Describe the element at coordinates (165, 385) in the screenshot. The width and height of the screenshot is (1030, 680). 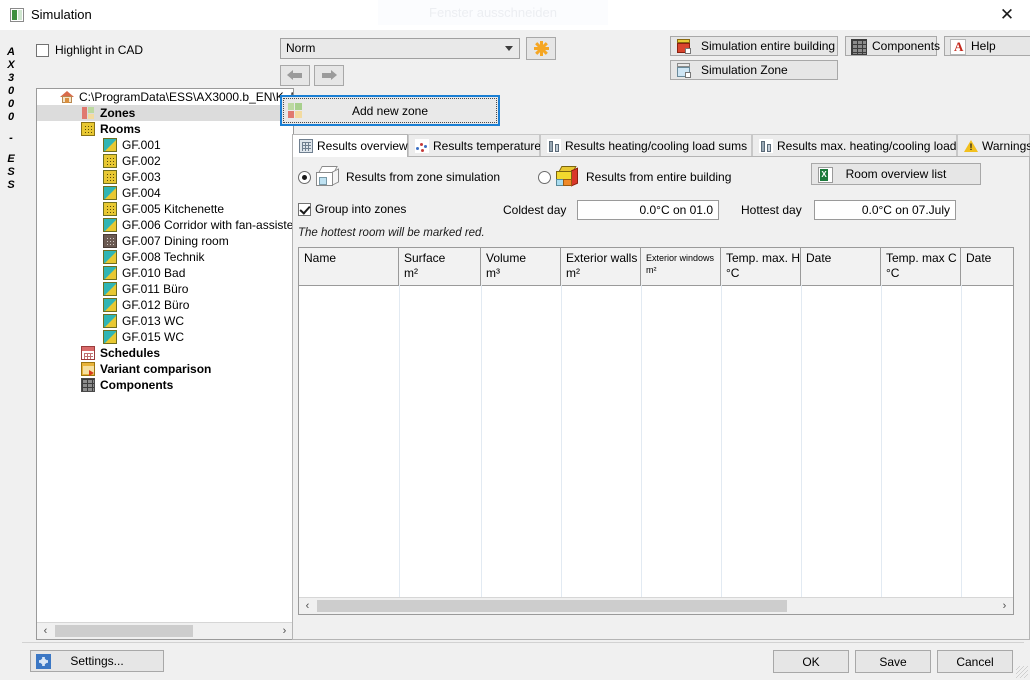
I see `tree-item-components: Components` at that location.